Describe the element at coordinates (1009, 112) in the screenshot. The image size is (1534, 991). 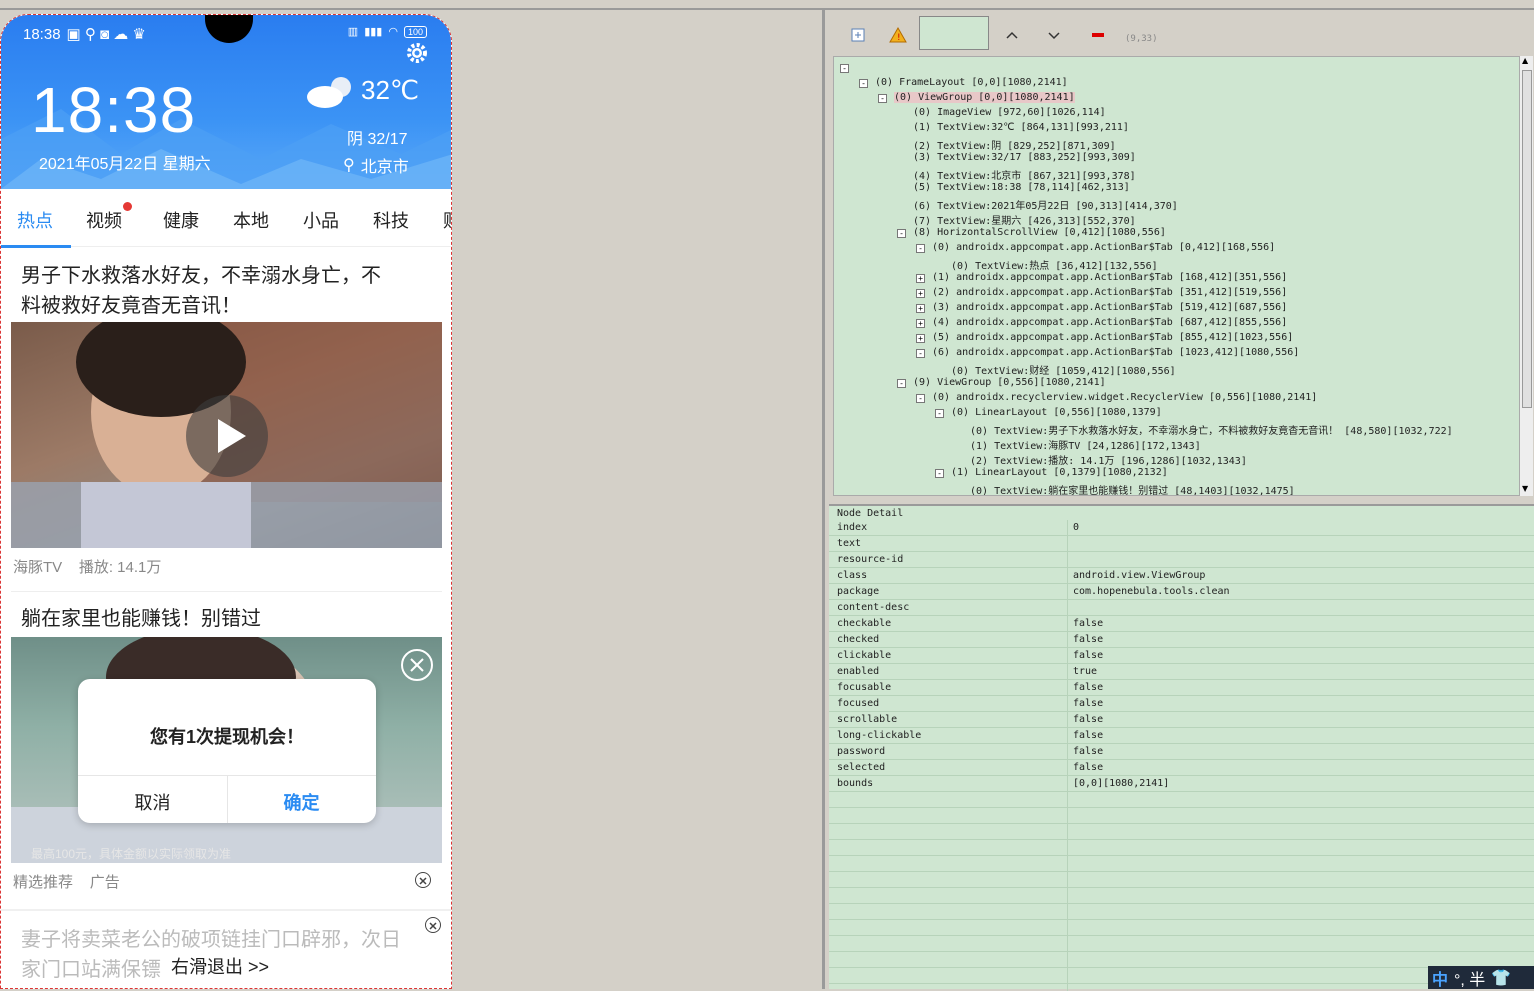
I see `tree-node: (0) ImageView [972,60][1026,114]` at that location.